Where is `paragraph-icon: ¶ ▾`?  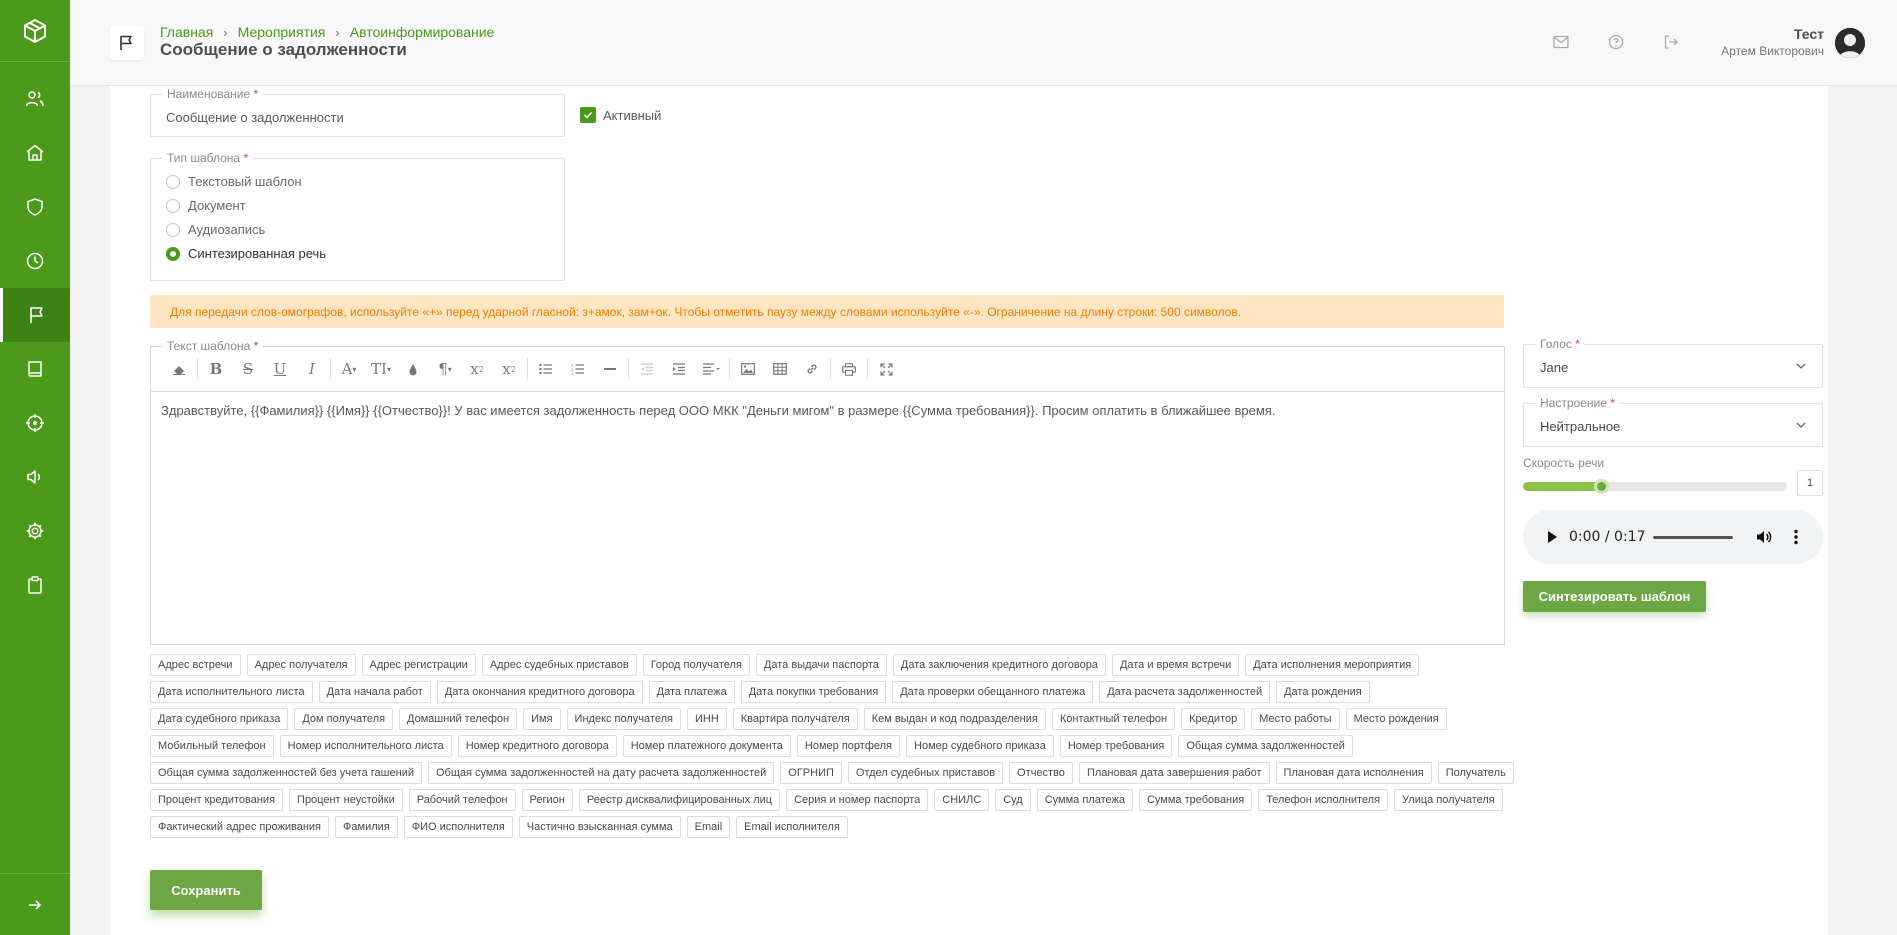 paragraph-icon: ¶ ▾ is located at coordinates (445, 369).